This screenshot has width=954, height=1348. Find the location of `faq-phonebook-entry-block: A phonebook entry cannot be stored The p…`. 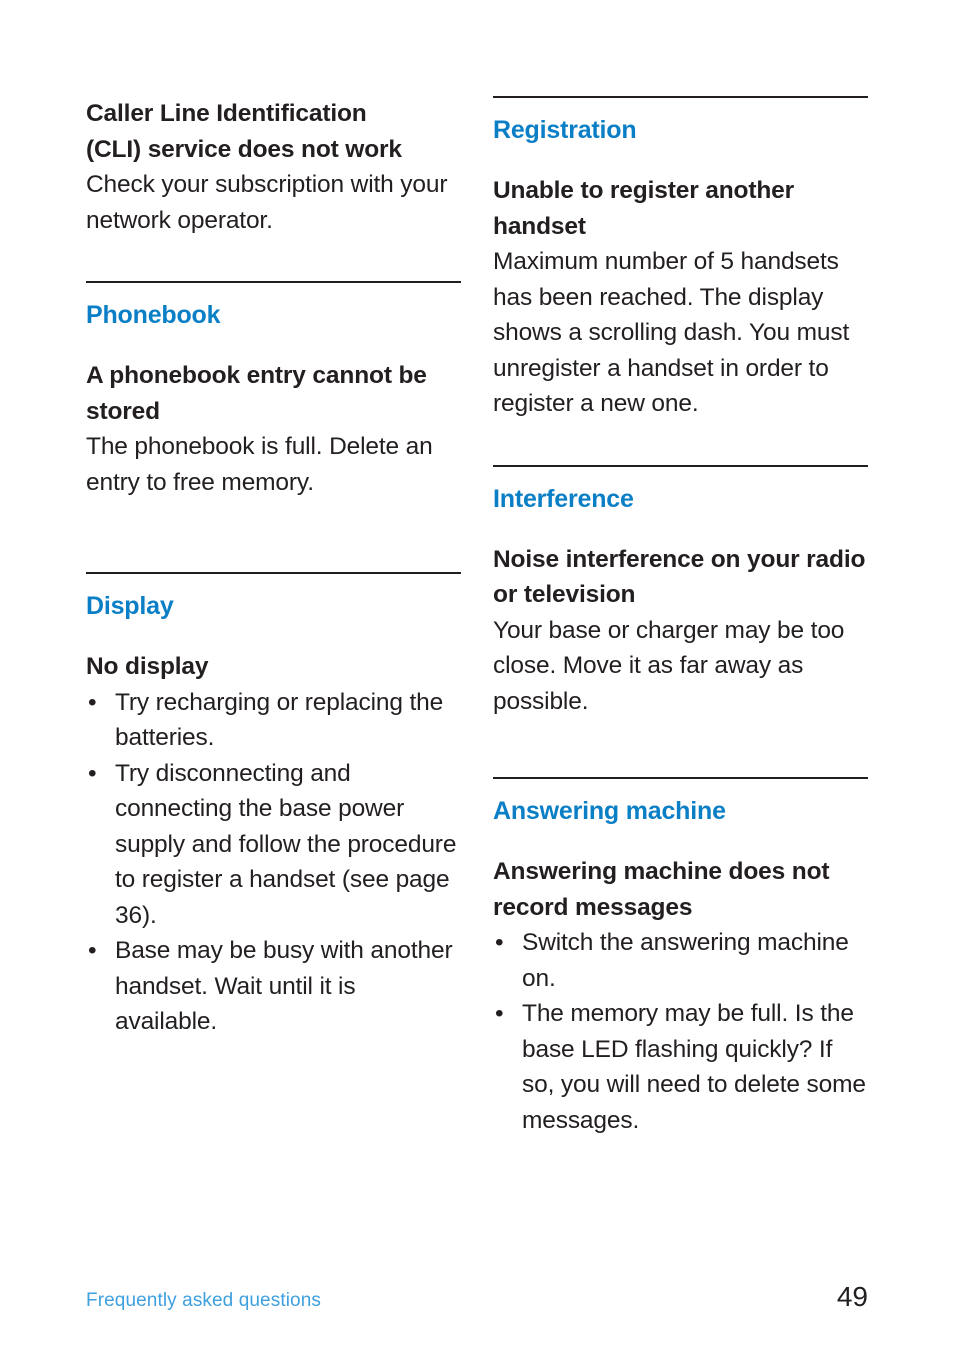

faq-phonebook-entry-block: A phonebook entry cannot be stored The p… is located at coordinates (273, 429).